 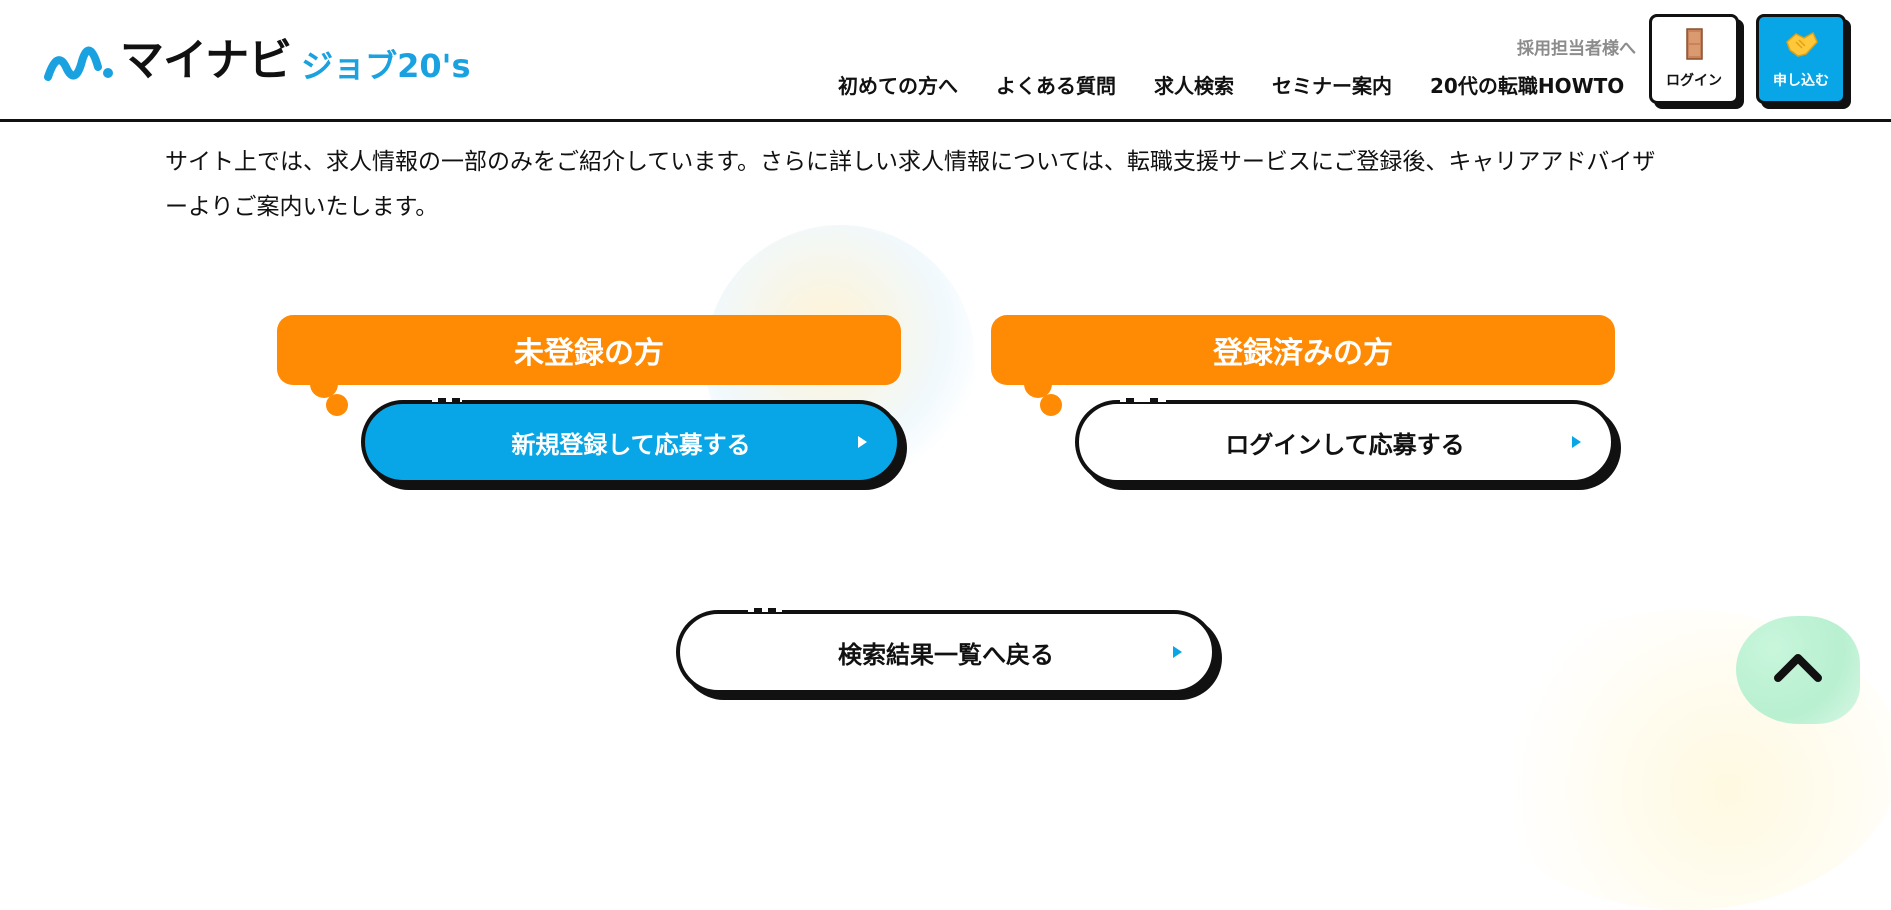 I want to click on login-and-apply-label: ログインして応募する, so click(x=1345, y=444).